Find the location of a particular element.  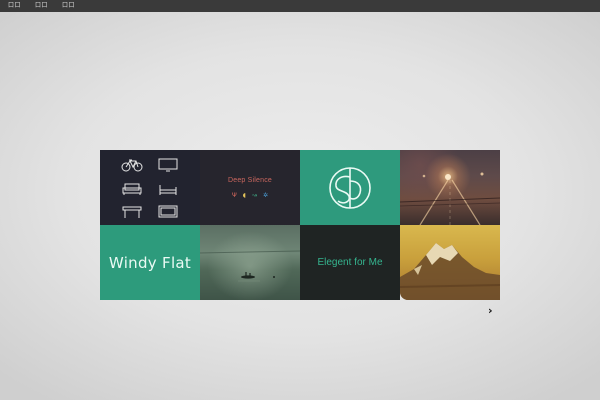

trident-icon: Ψ is located at coordinates (234, 195).